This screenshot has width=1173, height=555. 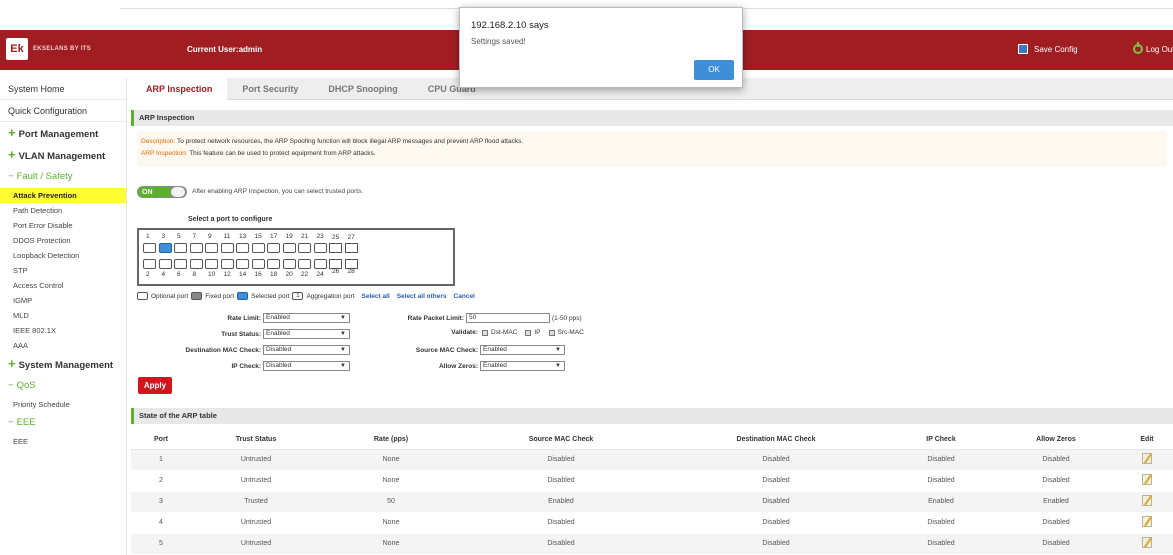 What do you see at coordinates (246, 366) in the screenshot?
I see `ip-check-label: IP Check:` at bounding box center [246, 366].